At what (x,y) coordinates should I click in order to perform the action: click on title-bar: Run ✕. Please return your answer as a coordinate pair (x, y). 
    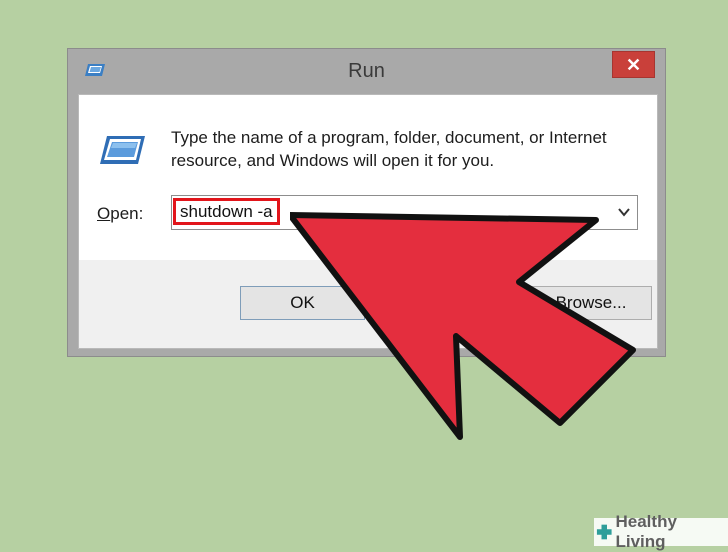
    Looking at the image, I should click on (366, 71).